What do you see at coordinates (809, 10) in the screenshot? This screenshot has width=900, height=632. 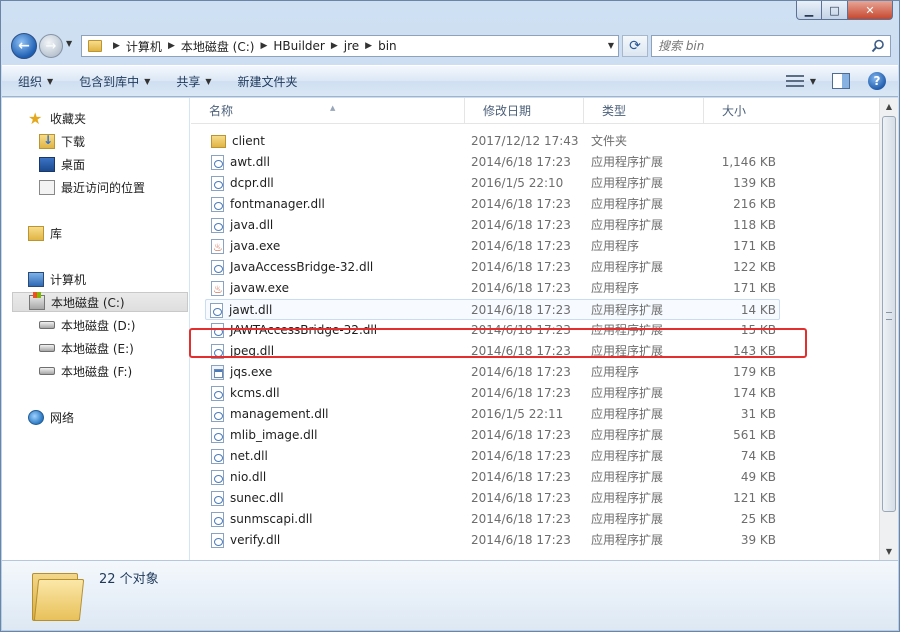 I see `minimize-button: ▁` at bounding box center [809, 10].